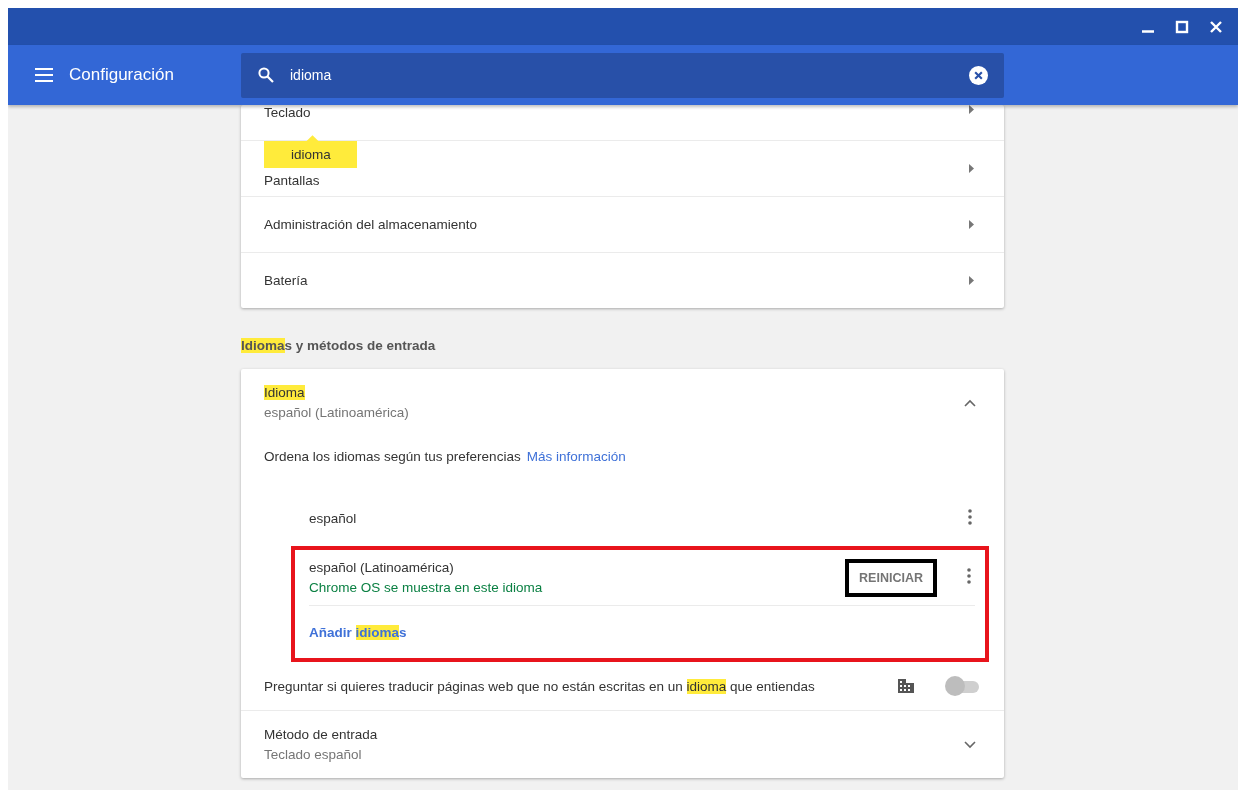 The width and height of the screenshot is (1238, 790). I want to click on menu-button, so click(44, 75).